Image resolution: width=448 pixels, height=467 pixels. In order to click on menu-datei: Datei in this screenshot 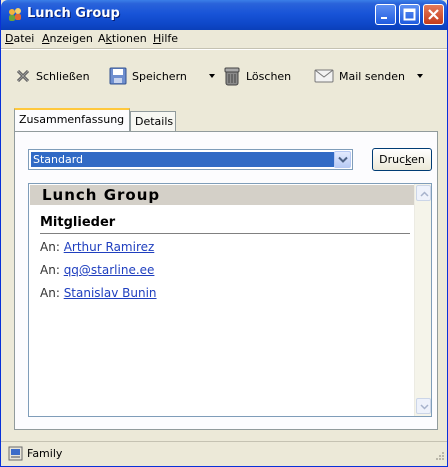, I will do `click(19, 38)`.